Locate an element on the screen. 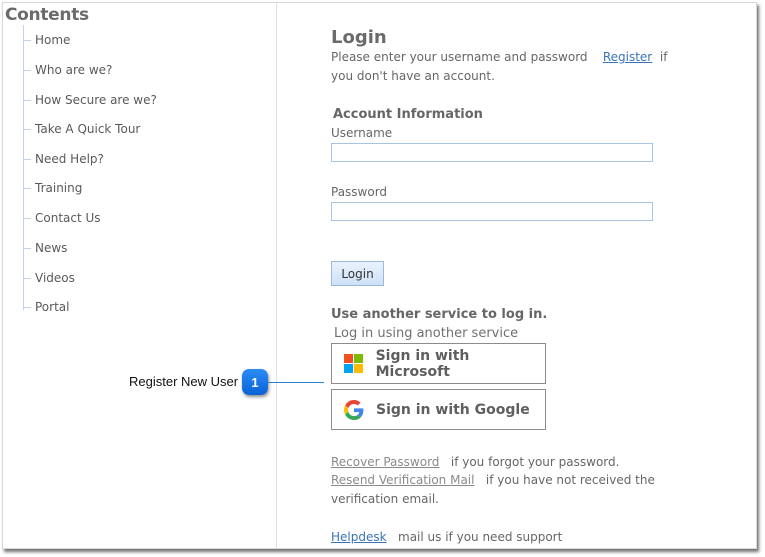 The image size is (765, 557). recover-password-link: Recover Password is located at coordinates (385, 462).